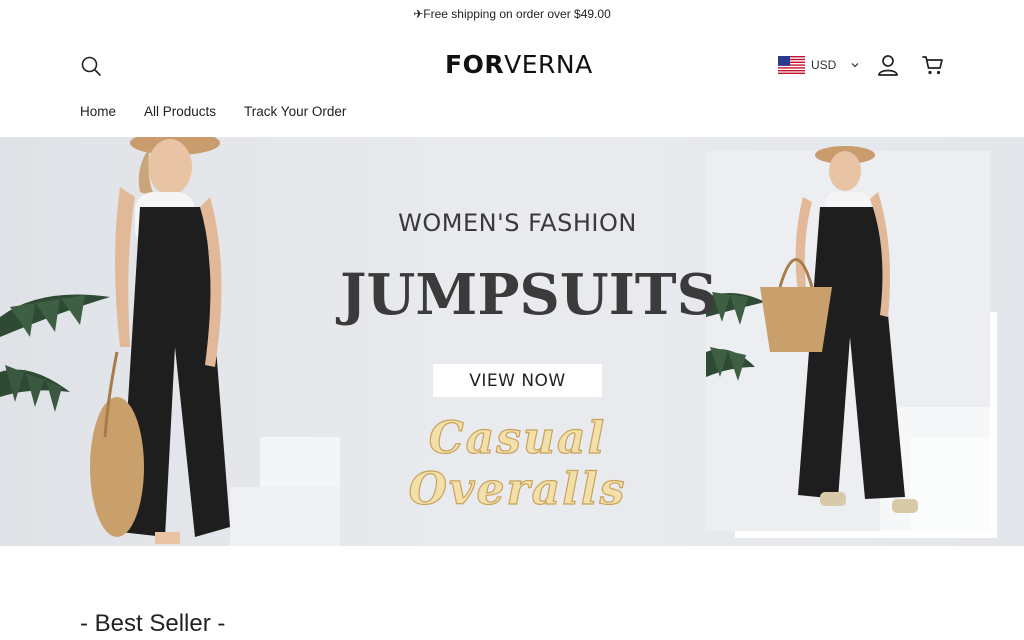  What do you see at coordinates (180, 115) in the screenshot?
I see `nav-item-all-products: All Products` at bounding box center [180, 115].